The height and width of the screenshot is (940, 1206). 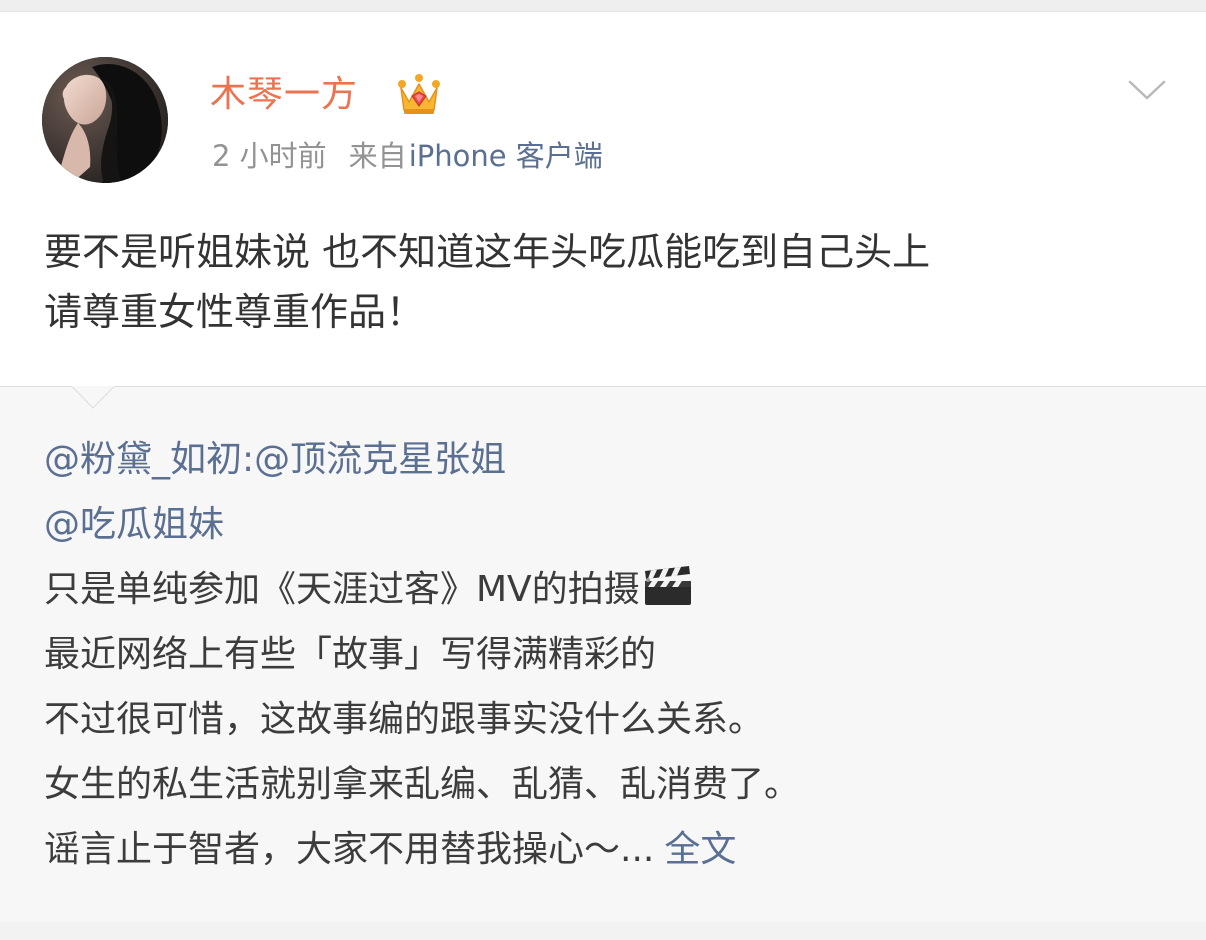 I want to click on chevron-down-icon, so click(x=1147, y=89).